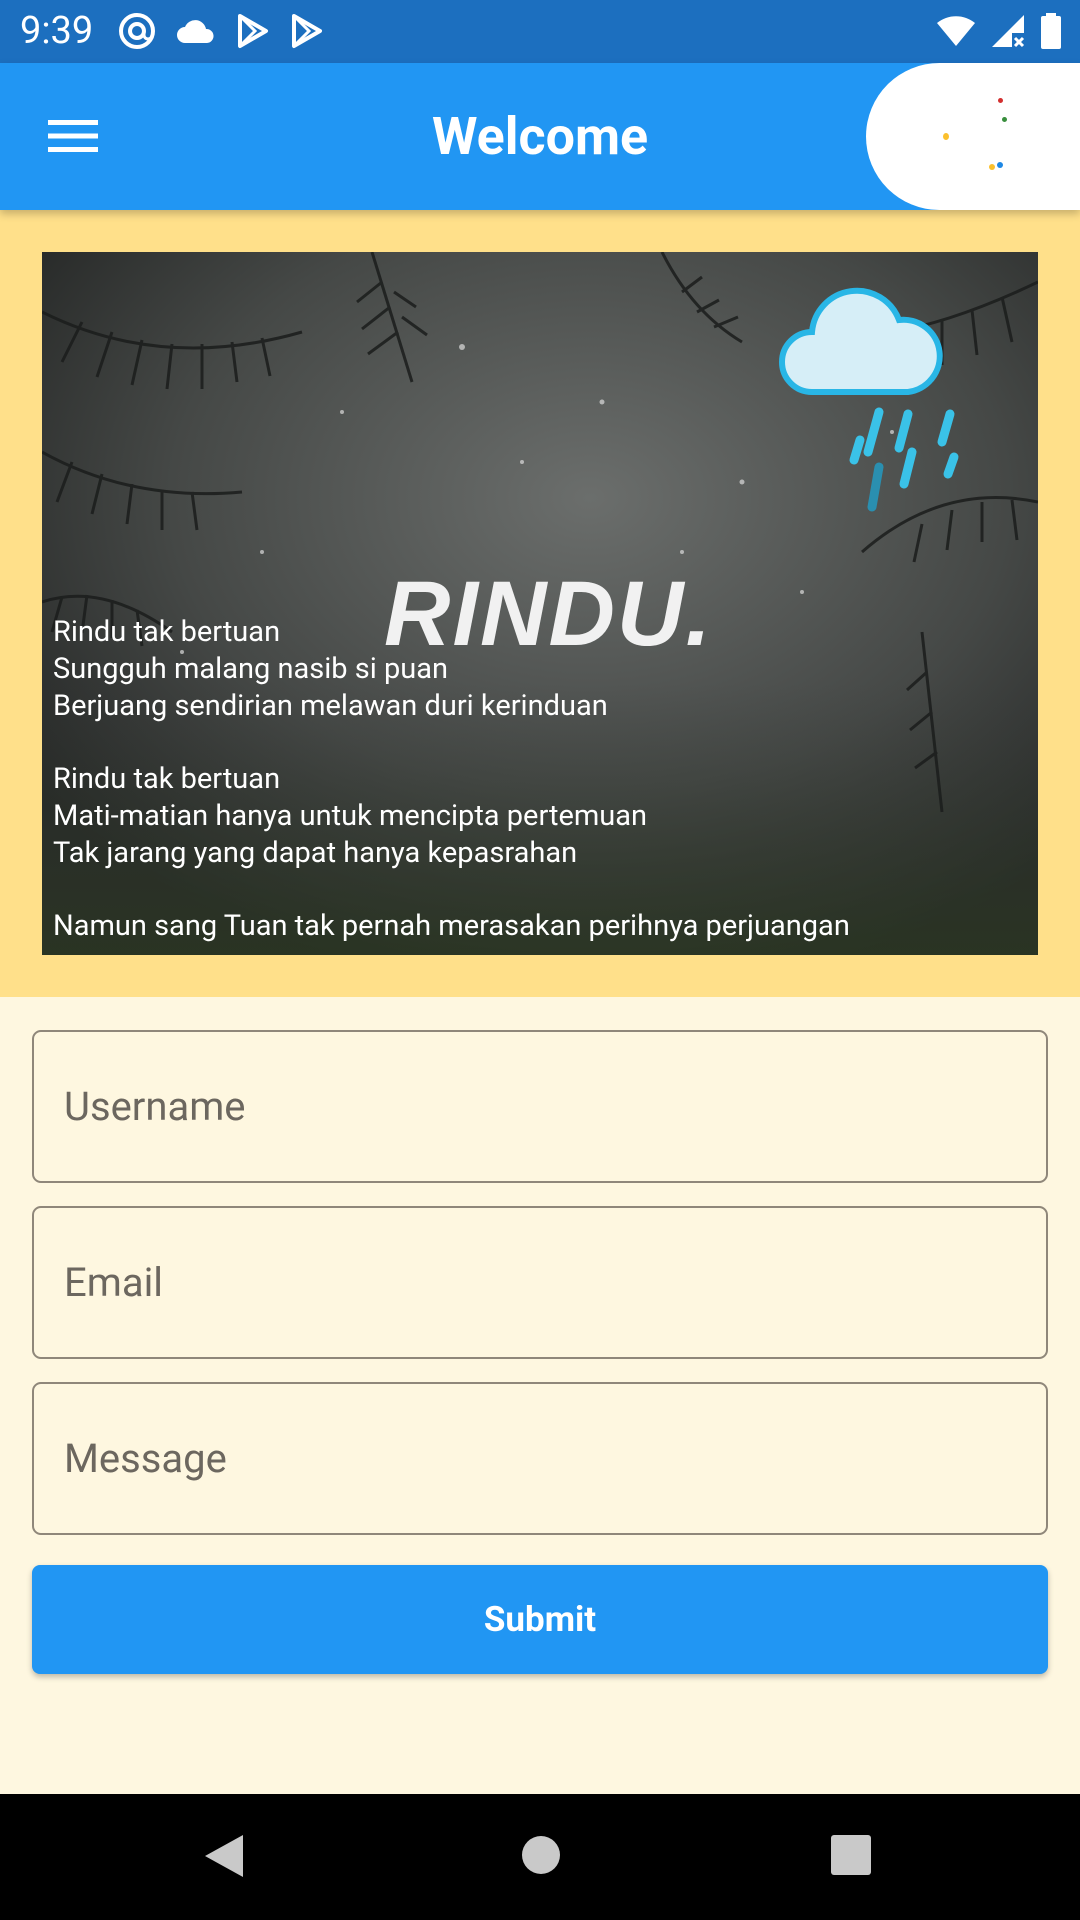 The image size is (1080, 1920). What do you see at coordinates (137, 31) in the screenshot?
I see `at-sign-icon` at bounding box center [137, 31].